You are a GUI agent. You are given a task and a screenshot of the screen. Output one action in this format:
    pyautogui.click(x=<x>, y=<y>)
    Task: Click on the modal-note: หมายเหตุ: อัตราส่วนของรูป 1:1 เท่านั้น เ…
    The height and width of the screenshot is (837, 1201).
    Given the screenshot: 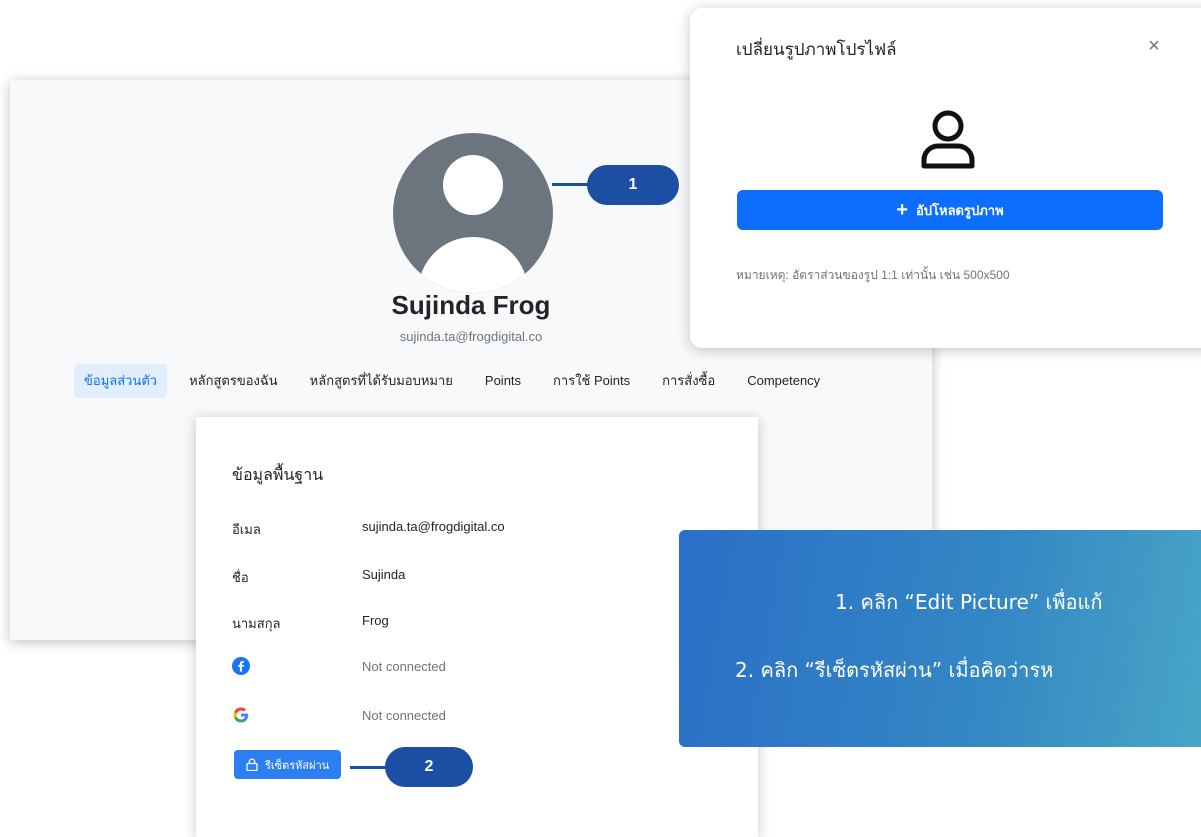 What is the action you would take?
    pyautogui.click(x=873, y=275)
    